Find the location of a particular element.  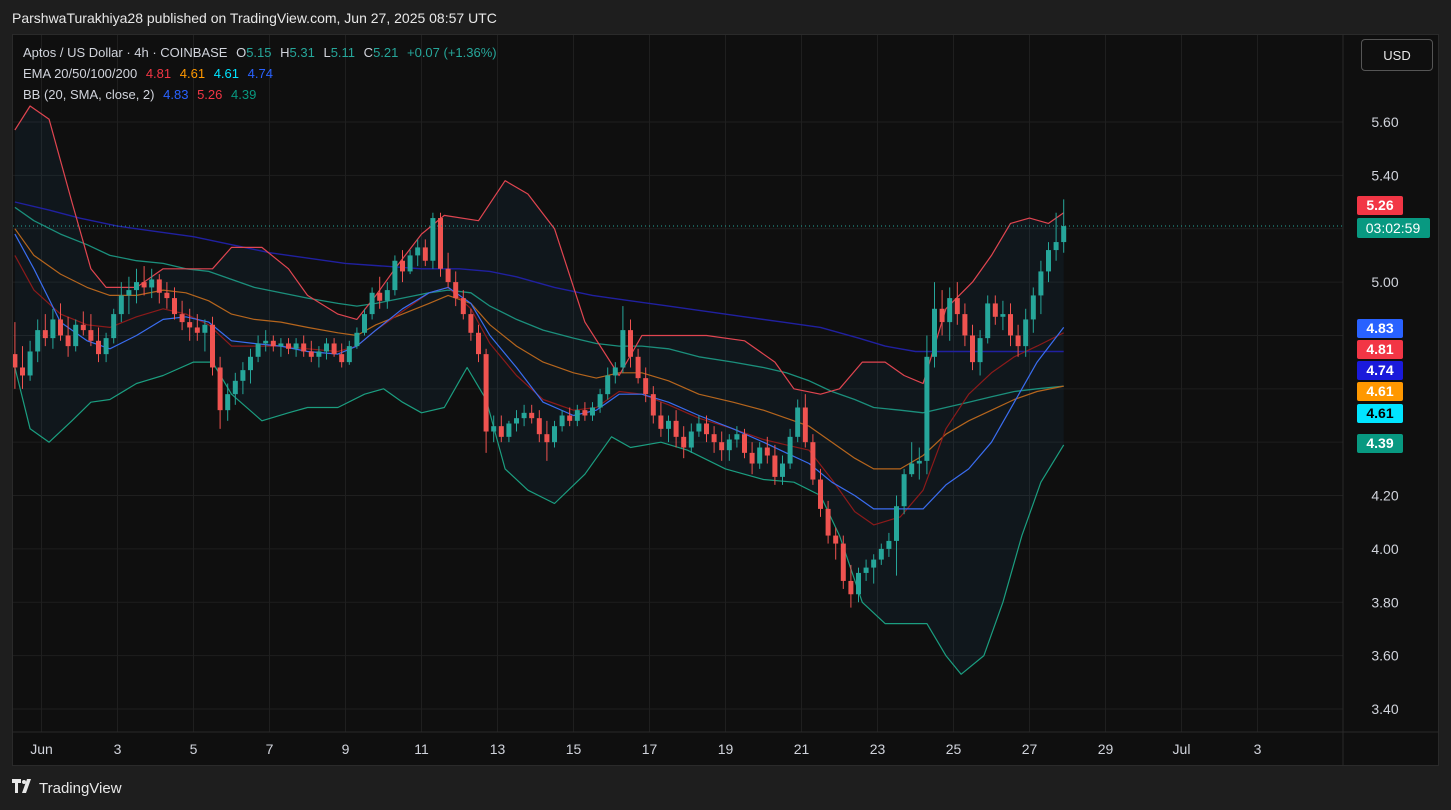

ema200-value: 4.74 is located at coordinates (260, 73).